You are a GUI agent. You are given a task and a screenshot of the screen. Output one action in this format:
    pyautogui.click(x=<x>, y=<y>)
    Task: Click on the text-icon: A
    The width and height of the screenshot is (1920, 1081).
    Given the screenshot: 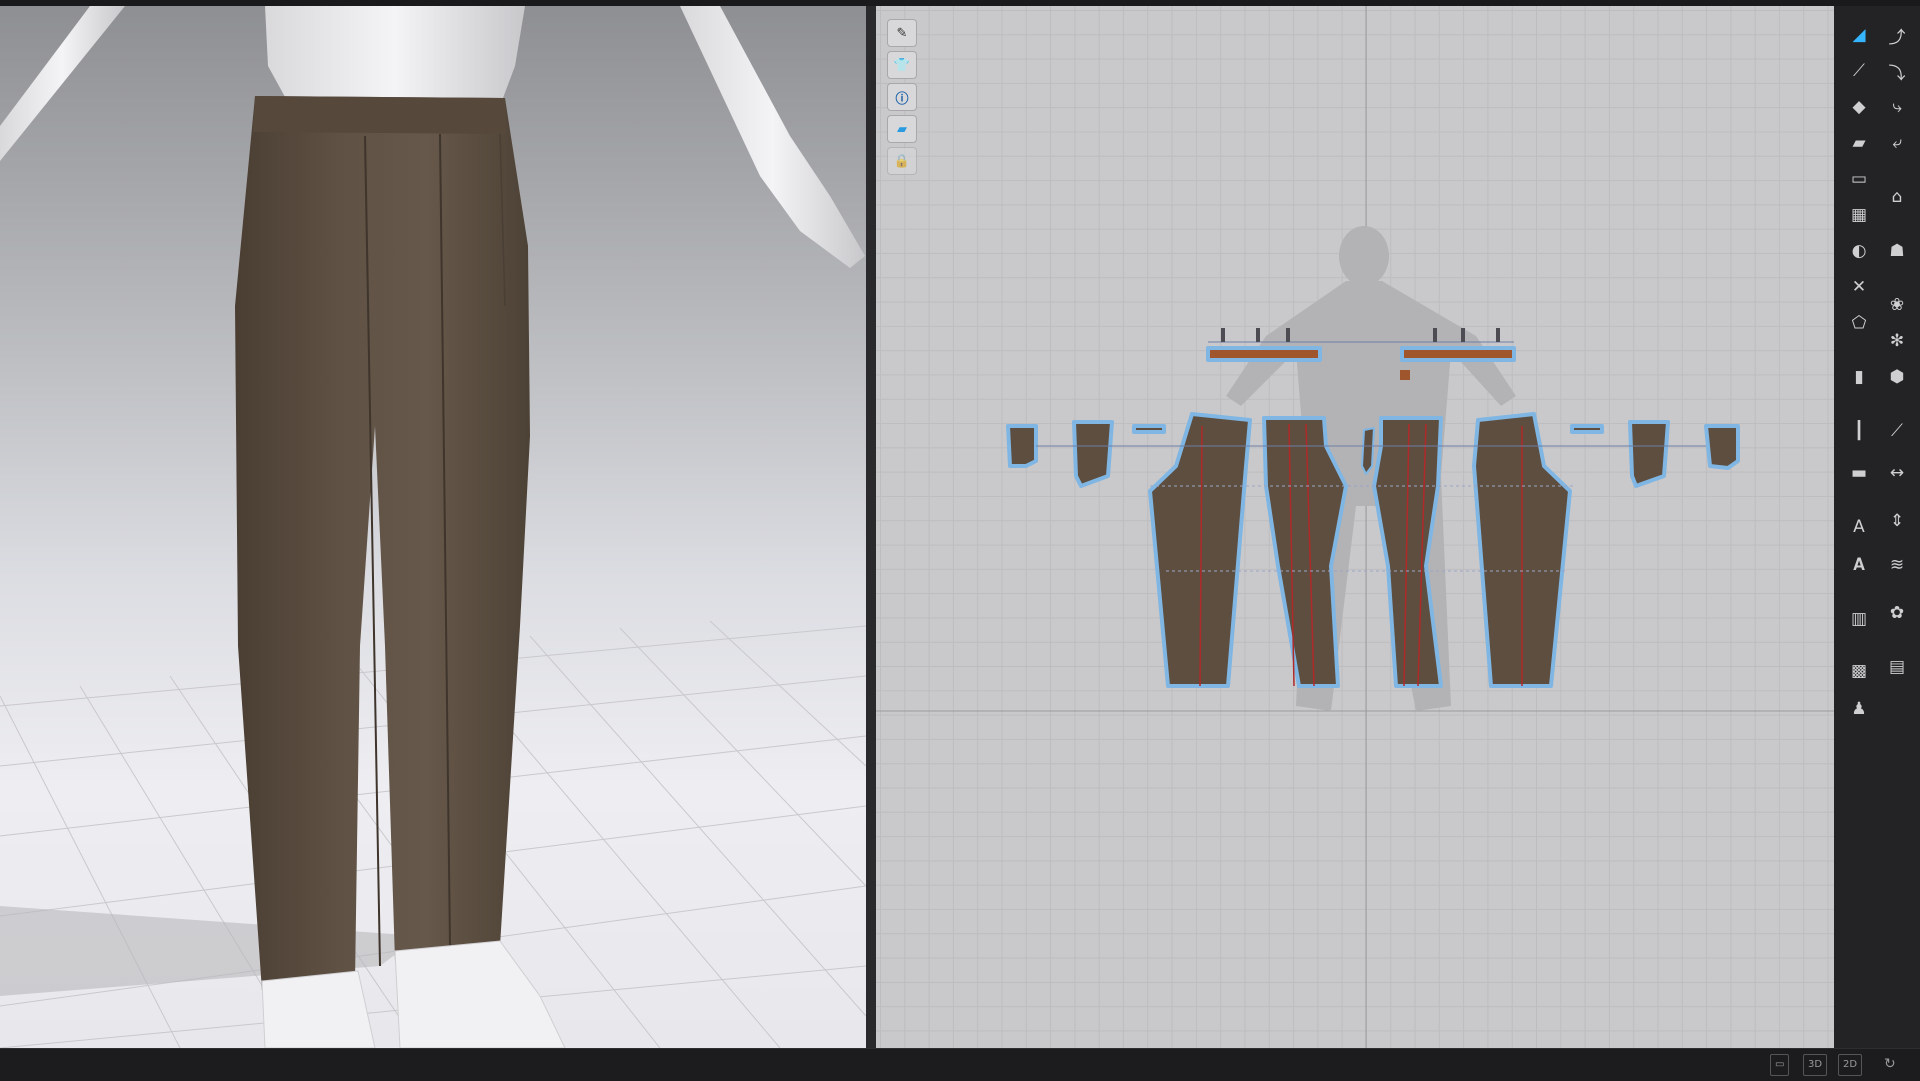 What is the action you would take?
    pyautogui.click(x=1859, y=527)
    